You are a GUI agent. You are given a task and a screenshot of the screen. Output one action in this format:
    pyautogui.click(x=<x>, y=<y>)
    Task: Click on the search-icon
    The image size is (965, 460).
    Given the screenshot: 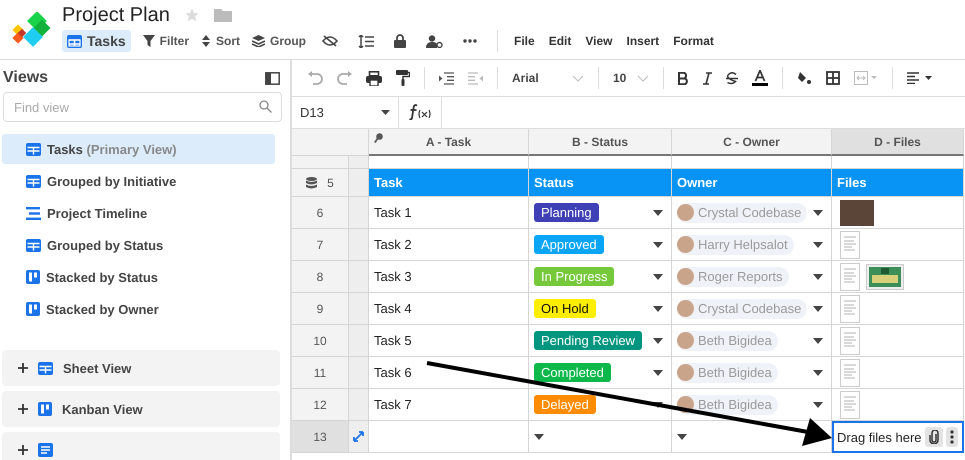 What is the action you would take?
    pyautogui.click(x=265, y=106)
    